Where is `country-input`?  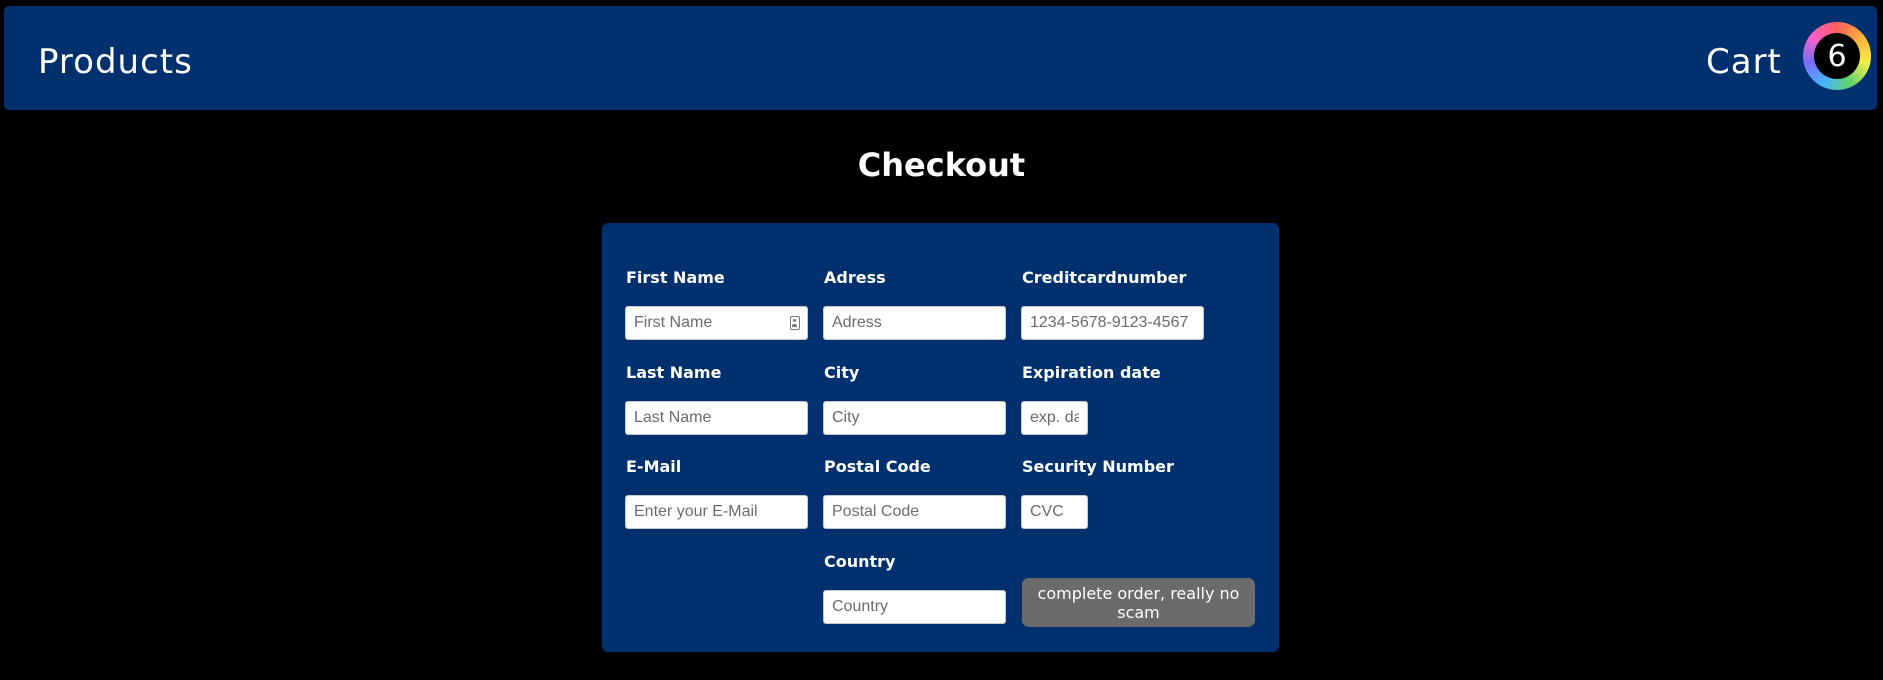
country-input is located at coordinates (914, 607).